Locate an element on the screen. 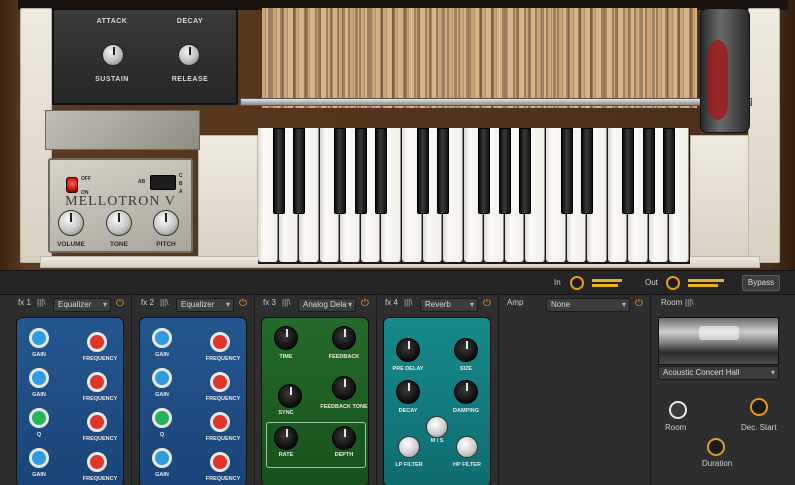 This screenshot has height=485, width=795. fx1-effect-dropdown: Equalizer is located at coordinates (82, 305).